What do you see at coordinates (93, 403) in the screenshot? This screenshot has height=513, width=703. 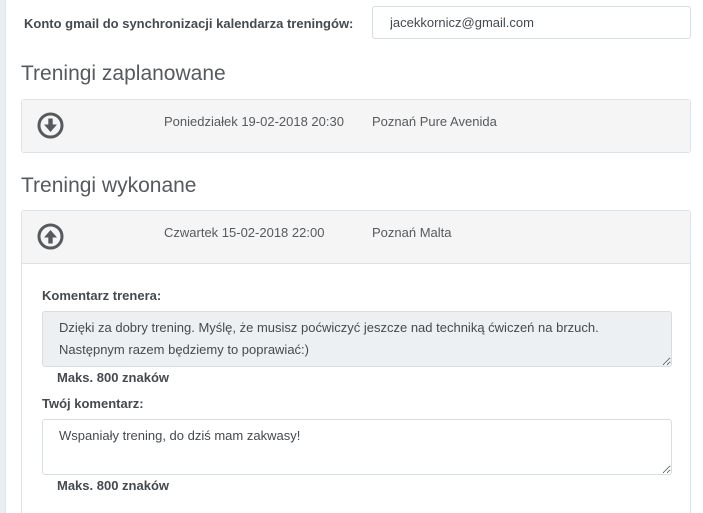 I see `your-comment-label: Twój komentarz:` at bounding box center [93, 403].